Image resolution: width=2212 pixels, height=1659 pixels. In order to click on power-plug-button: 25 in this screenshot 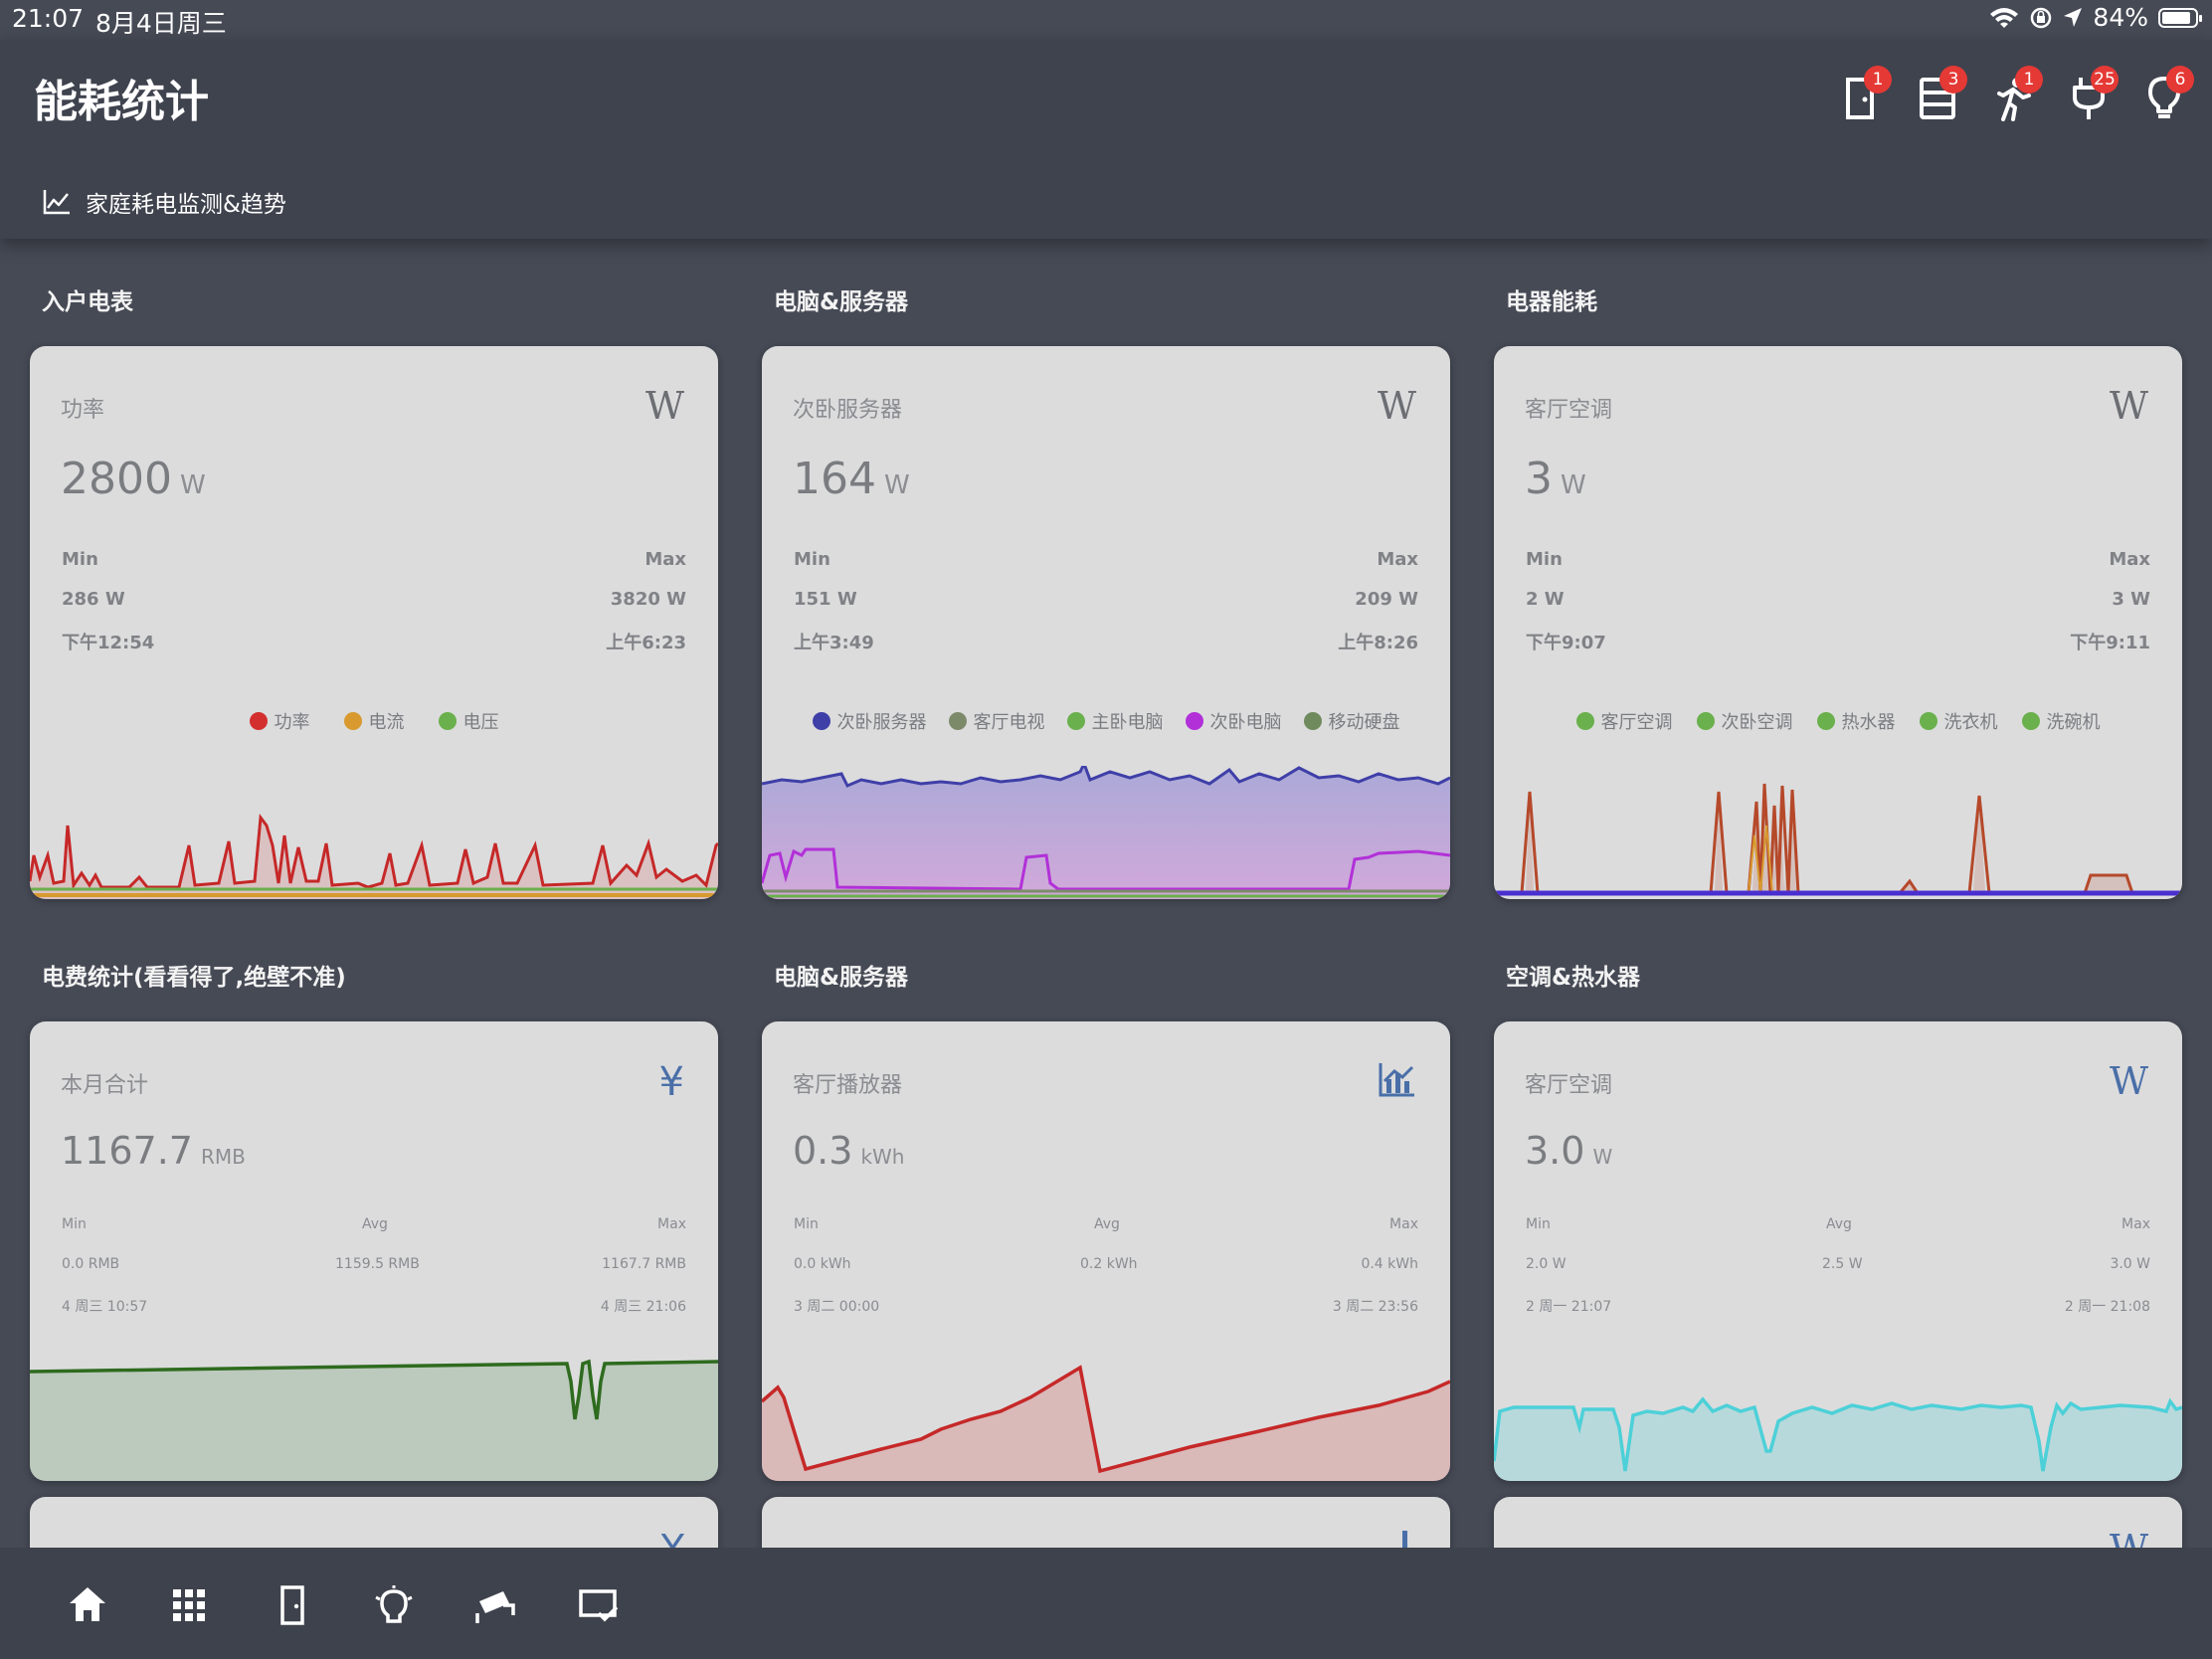, I will do `click(2094, 91)`.